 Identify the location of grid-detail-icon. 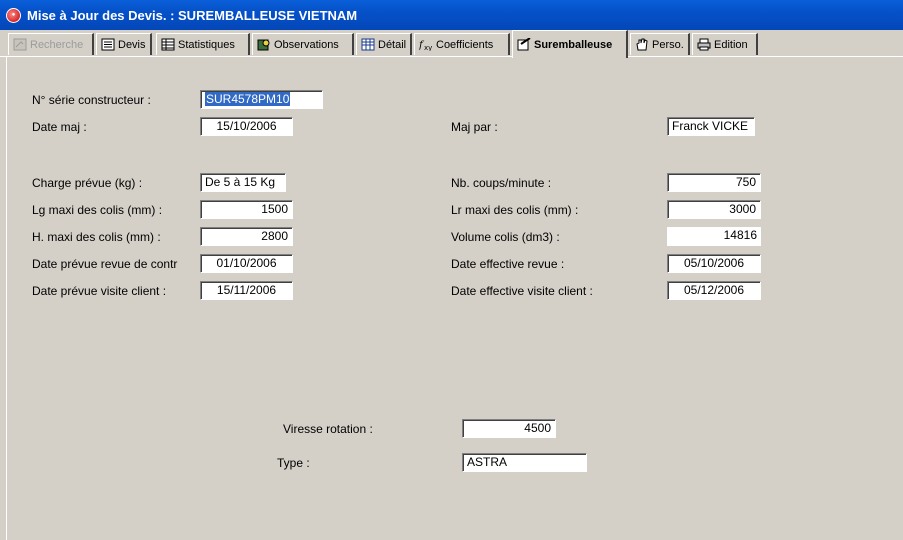
(368, 44).